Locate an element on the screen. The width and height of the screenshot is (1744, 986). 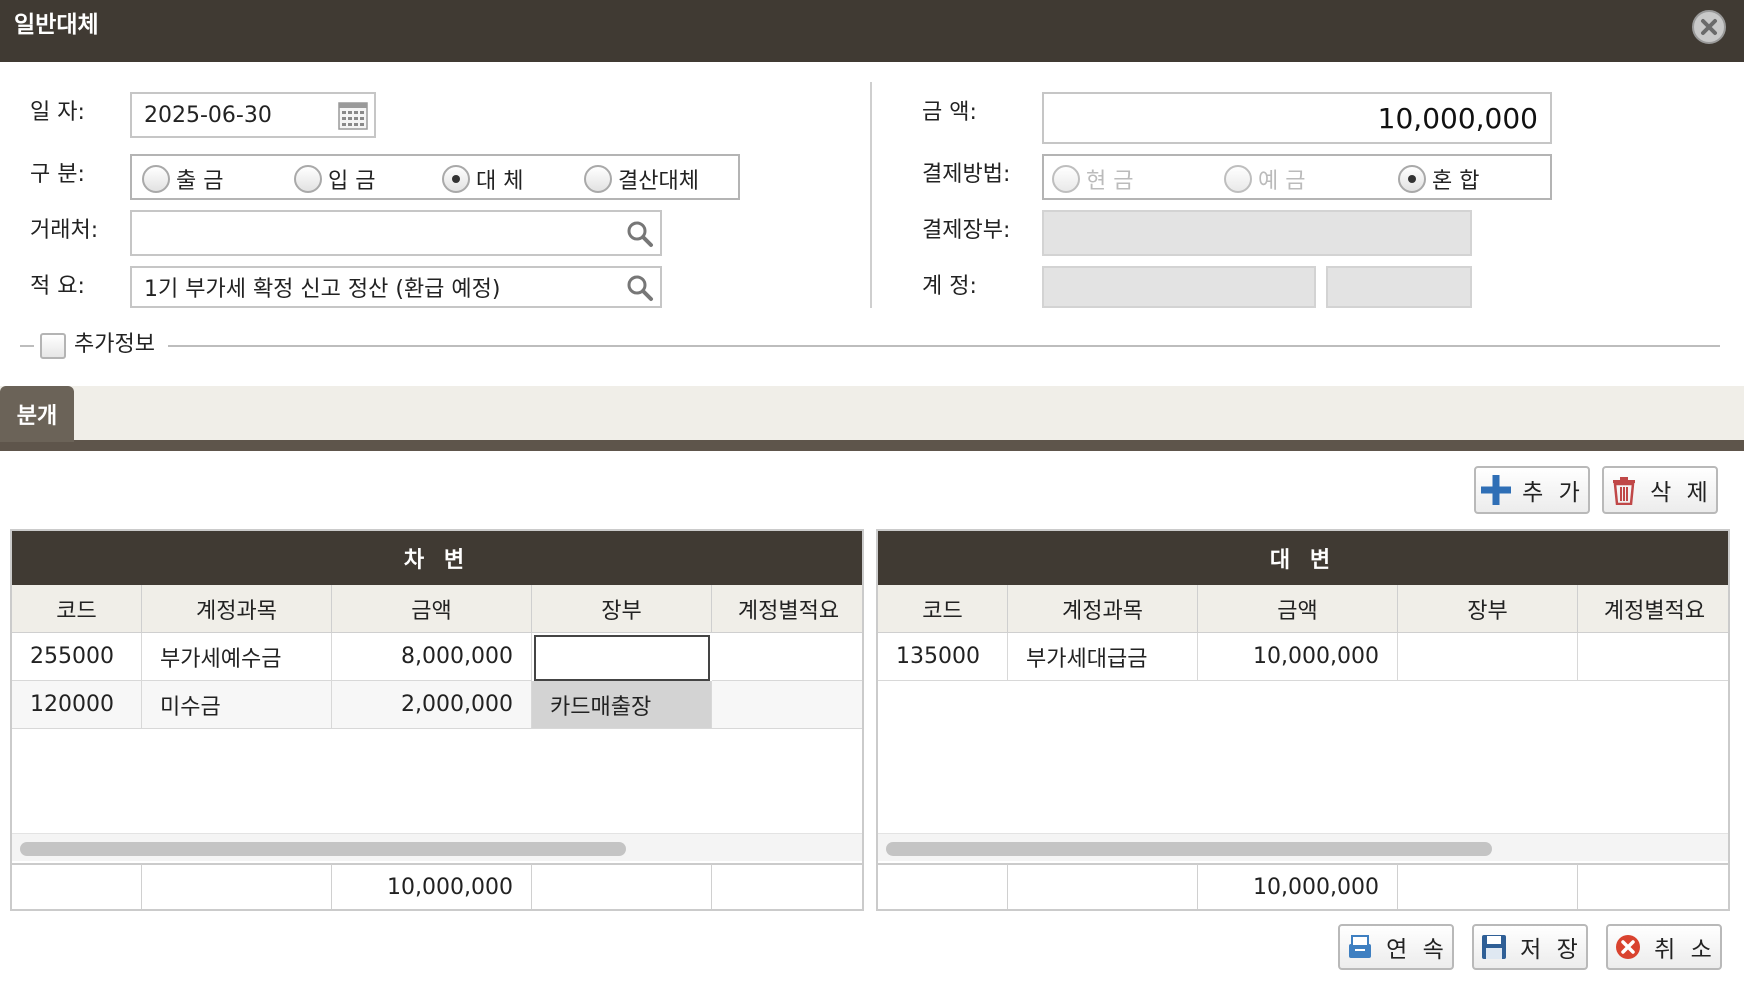
calendar-icon is located at coordinates (353, 116).